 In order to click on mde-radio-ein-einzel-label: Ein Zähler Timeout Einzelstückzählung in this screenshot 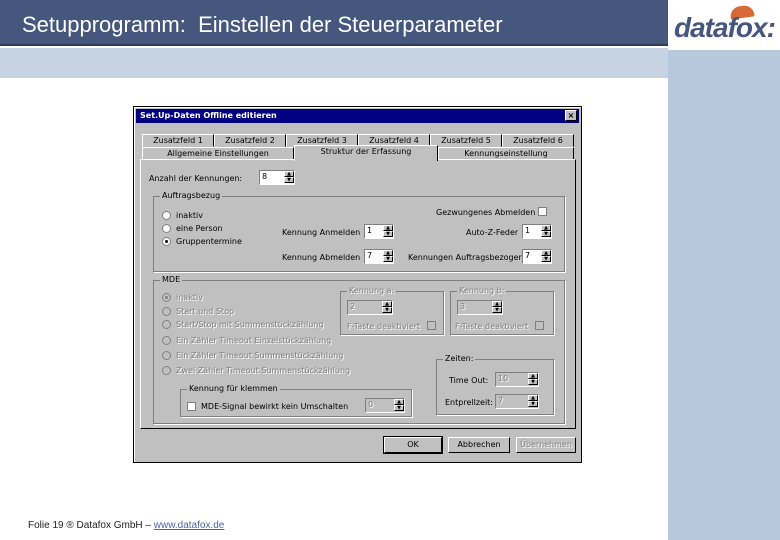, I will do `click(254, 340)`.